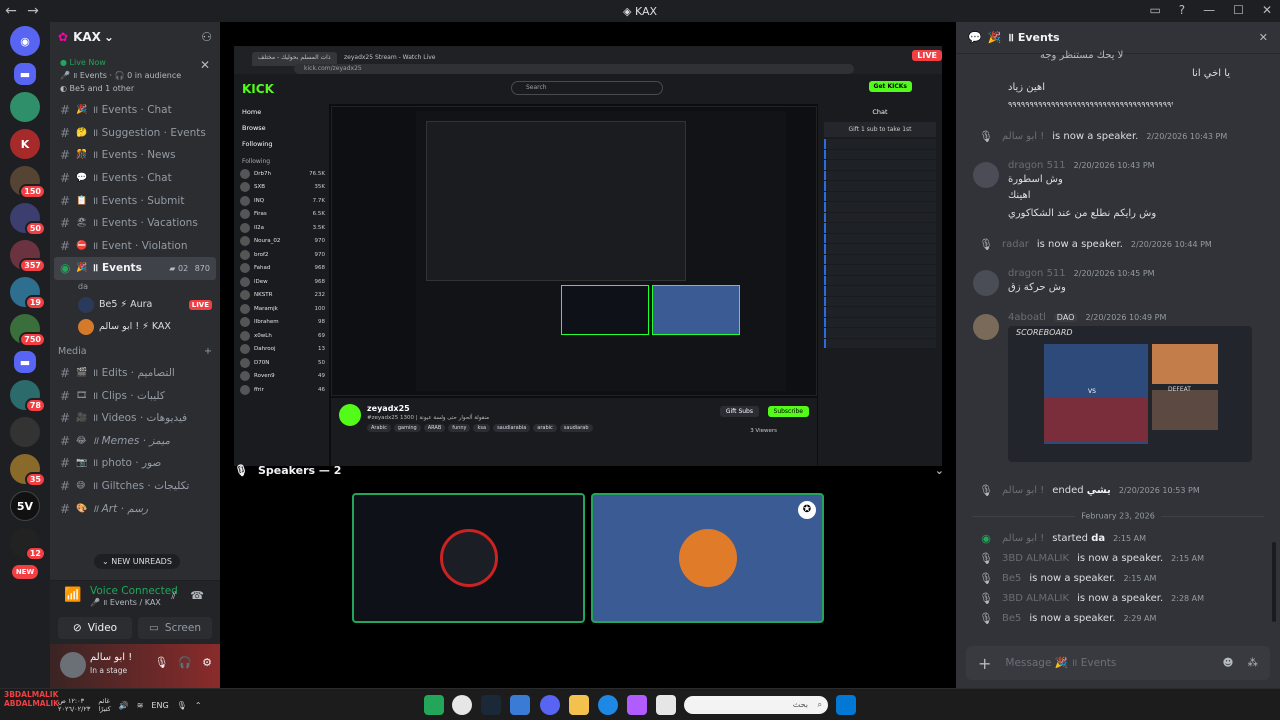 The width and height of the screenshot is (1280, 720). Describe the element at coordinates (459, 428) in the screenshot. I see `stream-tag: funny` at that location.